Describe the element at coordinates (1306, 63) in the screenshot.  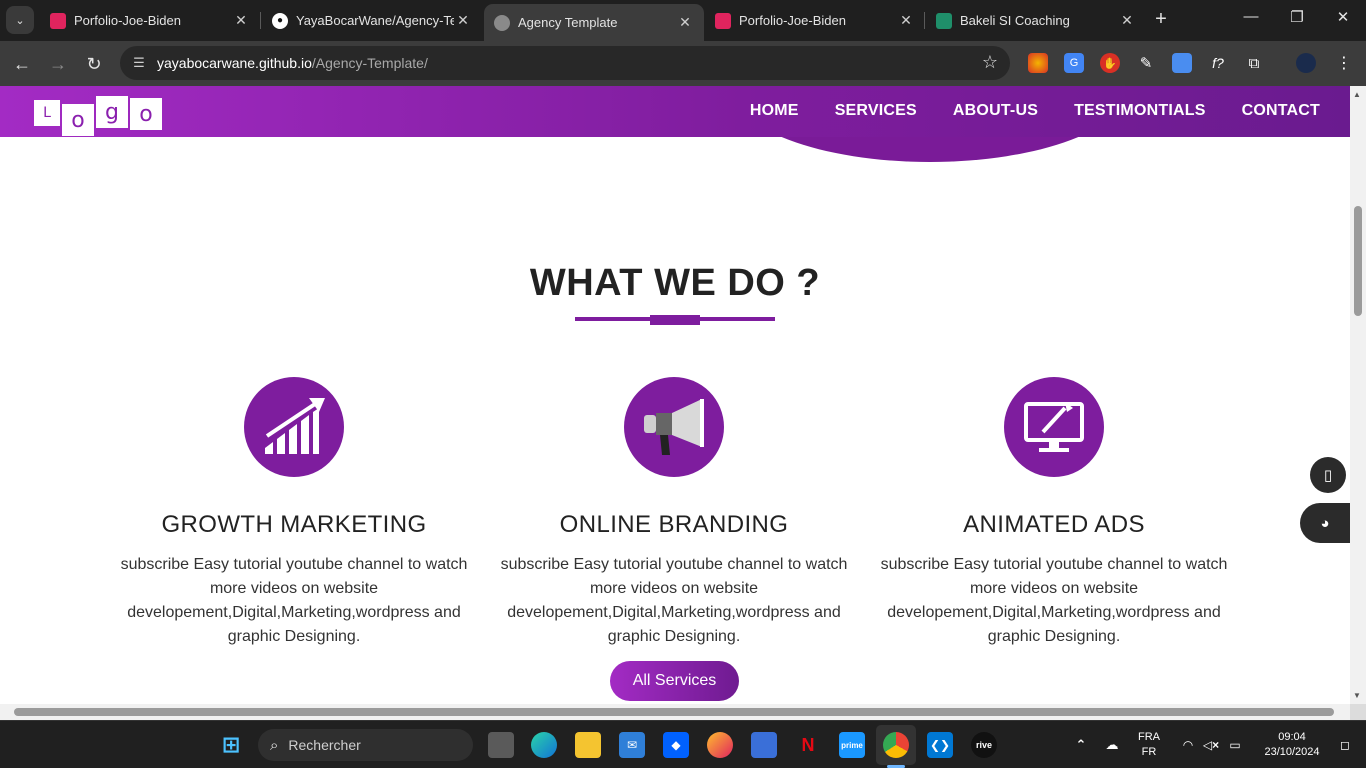
I see `profile-avatar` at that location.